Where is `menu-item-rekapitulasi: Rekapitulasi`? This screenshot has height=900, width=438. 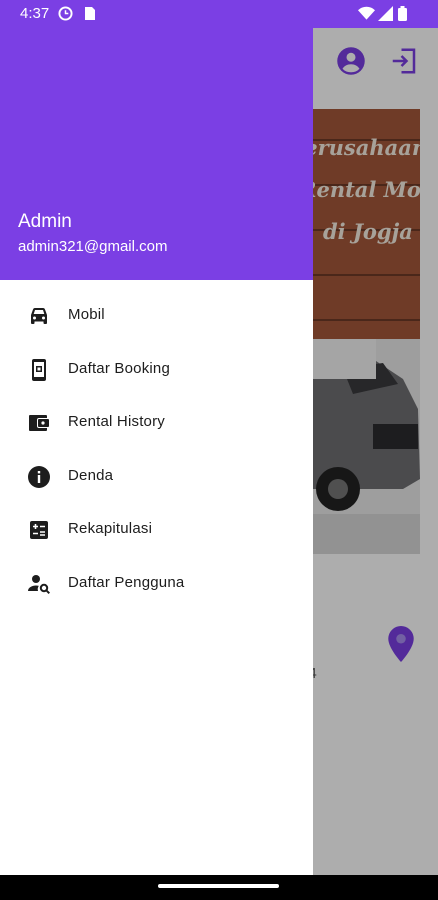
menu-item-rekapitulasi: Rekapitulasi is located at coordinates (156, 530).